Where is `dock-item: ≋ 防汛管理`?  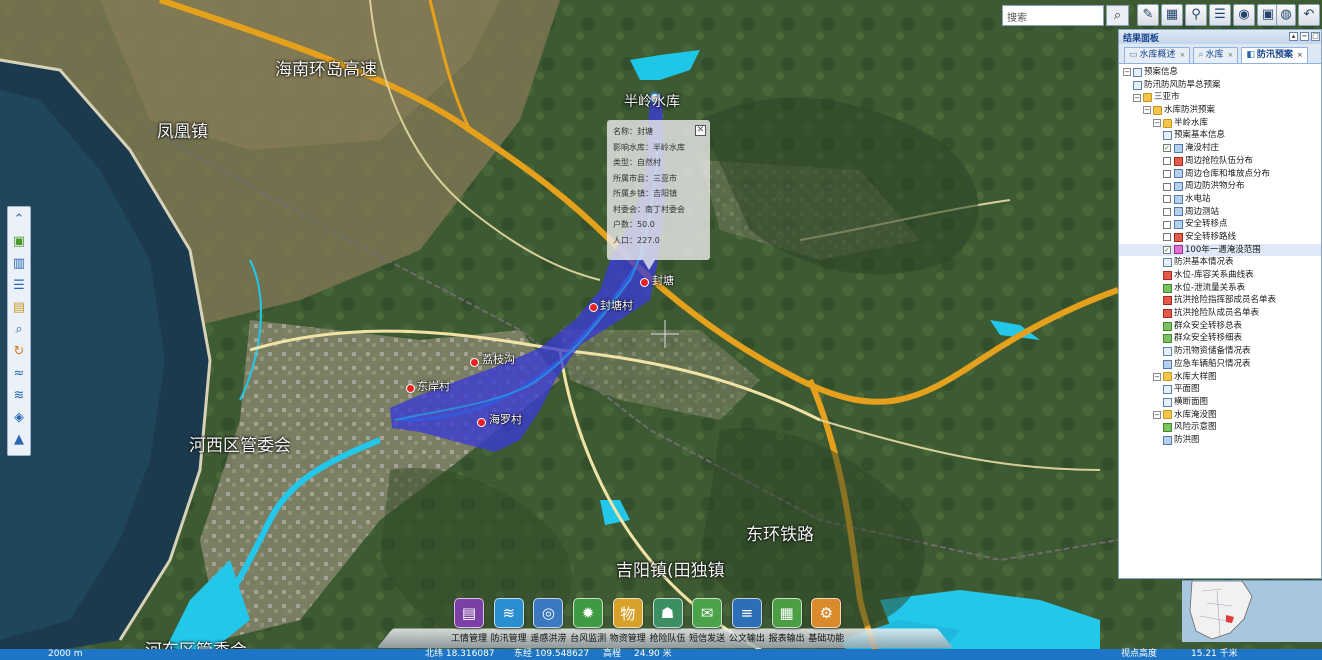 dock-item: ≋ 防汛管理 is located at coordinates (509, 621).